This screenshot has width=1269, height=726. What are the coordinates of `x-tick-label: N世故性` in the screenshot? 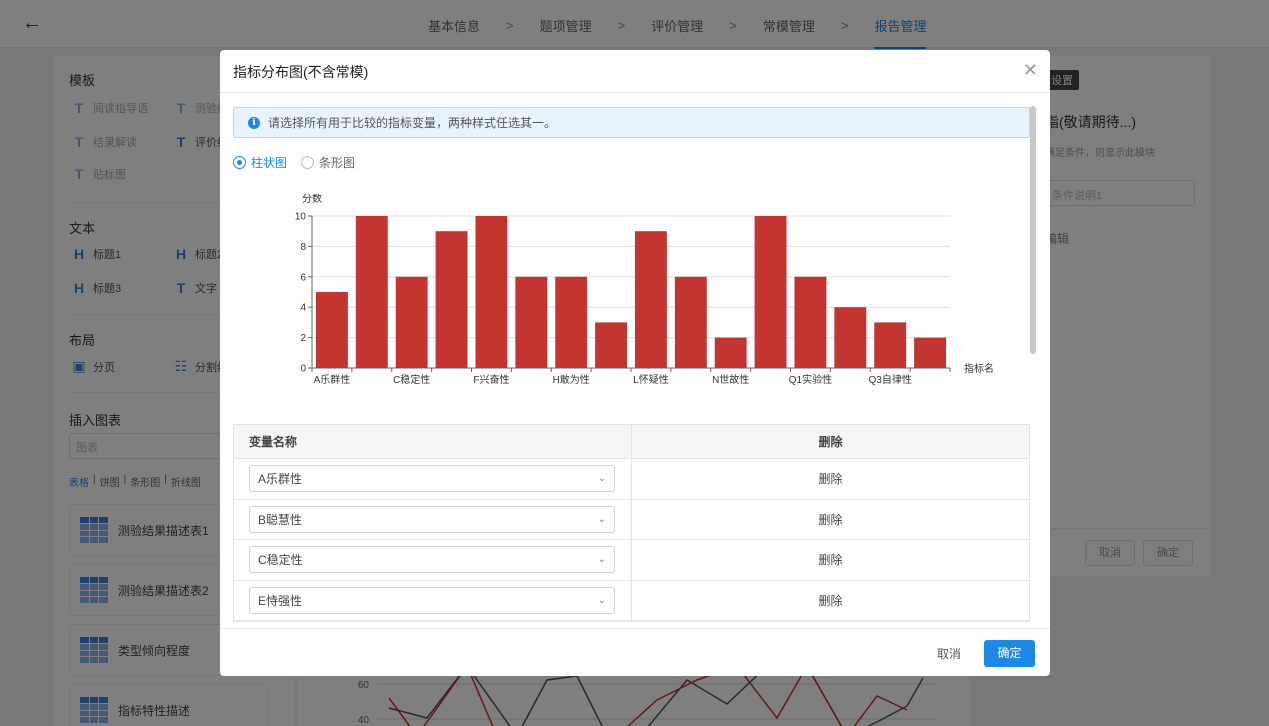 It's located at (730, 379).